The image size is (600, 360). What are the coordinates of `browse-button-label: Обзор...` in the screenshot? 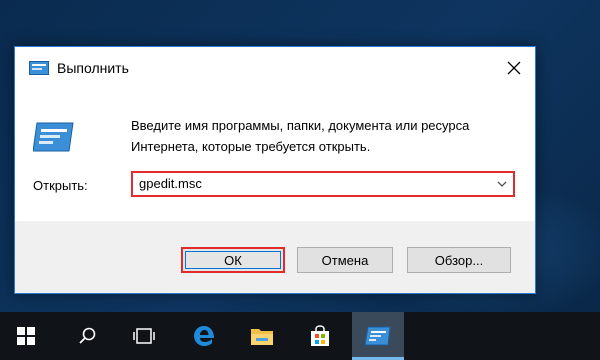 It's located at (459, 260).